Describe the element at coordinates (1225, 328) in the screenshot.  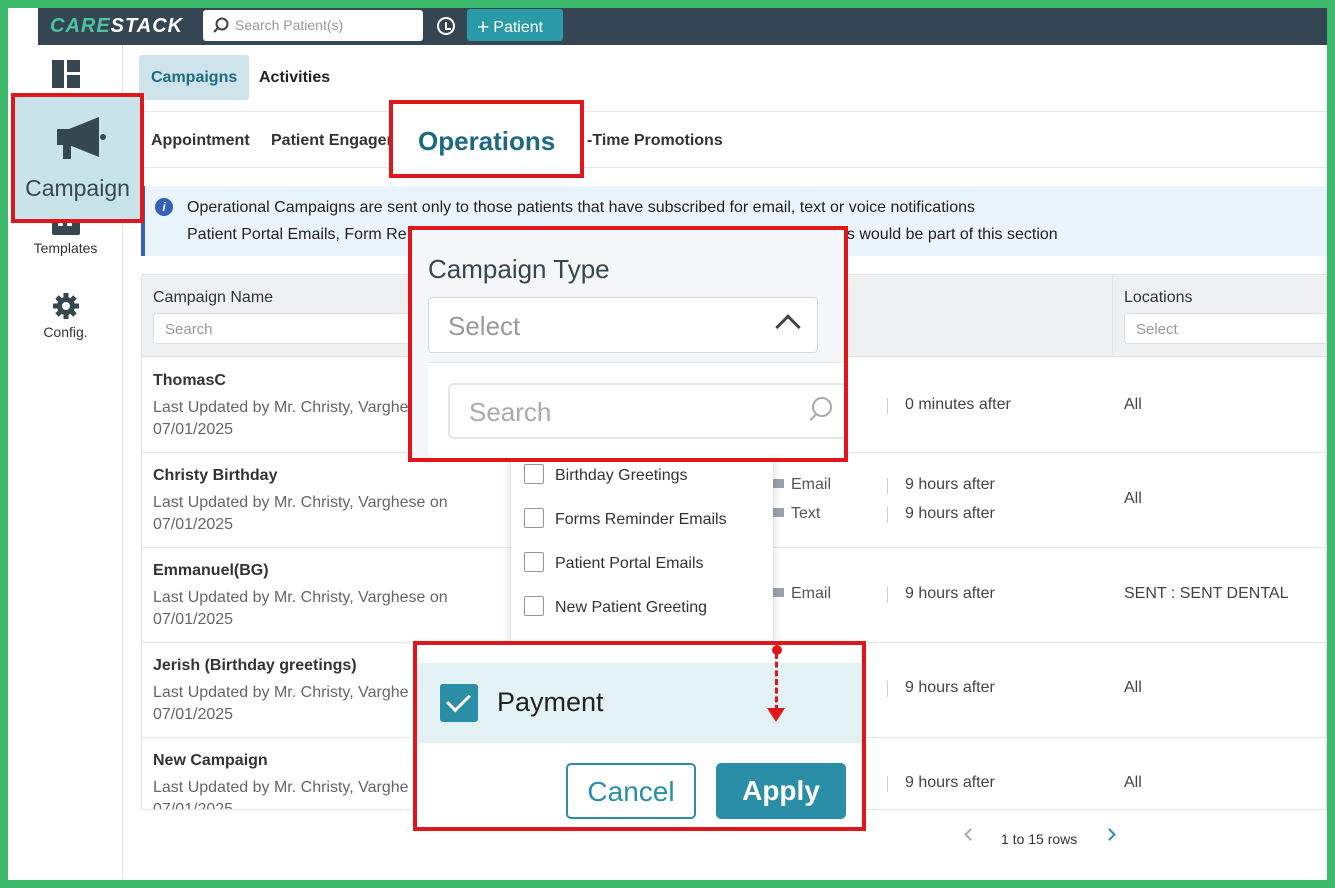
I see `locations-select: Select` at that location.